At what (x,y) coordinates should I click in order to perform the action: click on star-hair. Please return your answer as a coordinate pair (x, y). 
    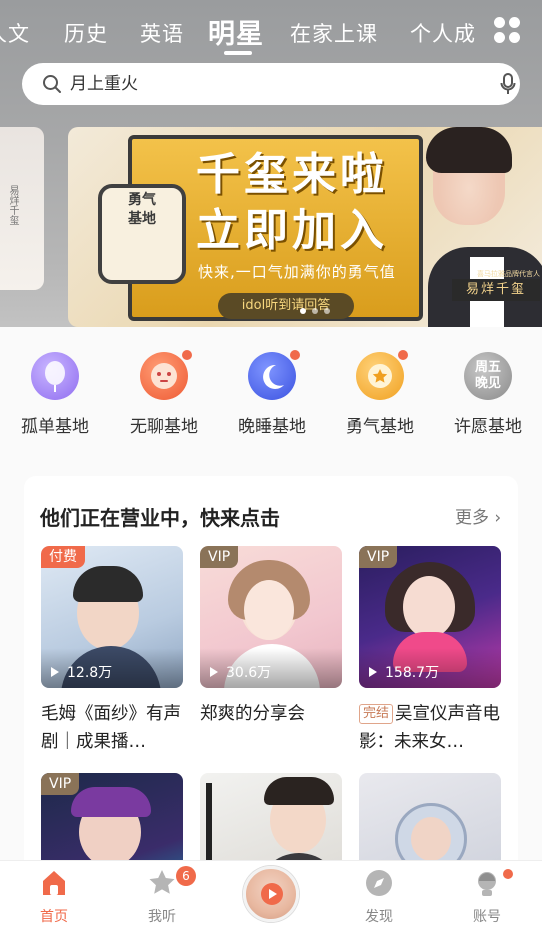
    Looking at the image, I should click on (469, 150).